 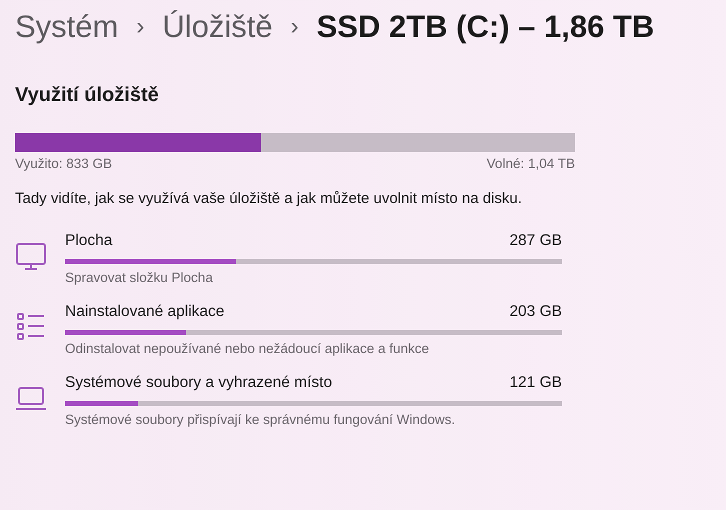 What do you see at coordinates (88, 241) in the screenshot?
I see `category-name: Plocha` at bounding box center [88, 241].